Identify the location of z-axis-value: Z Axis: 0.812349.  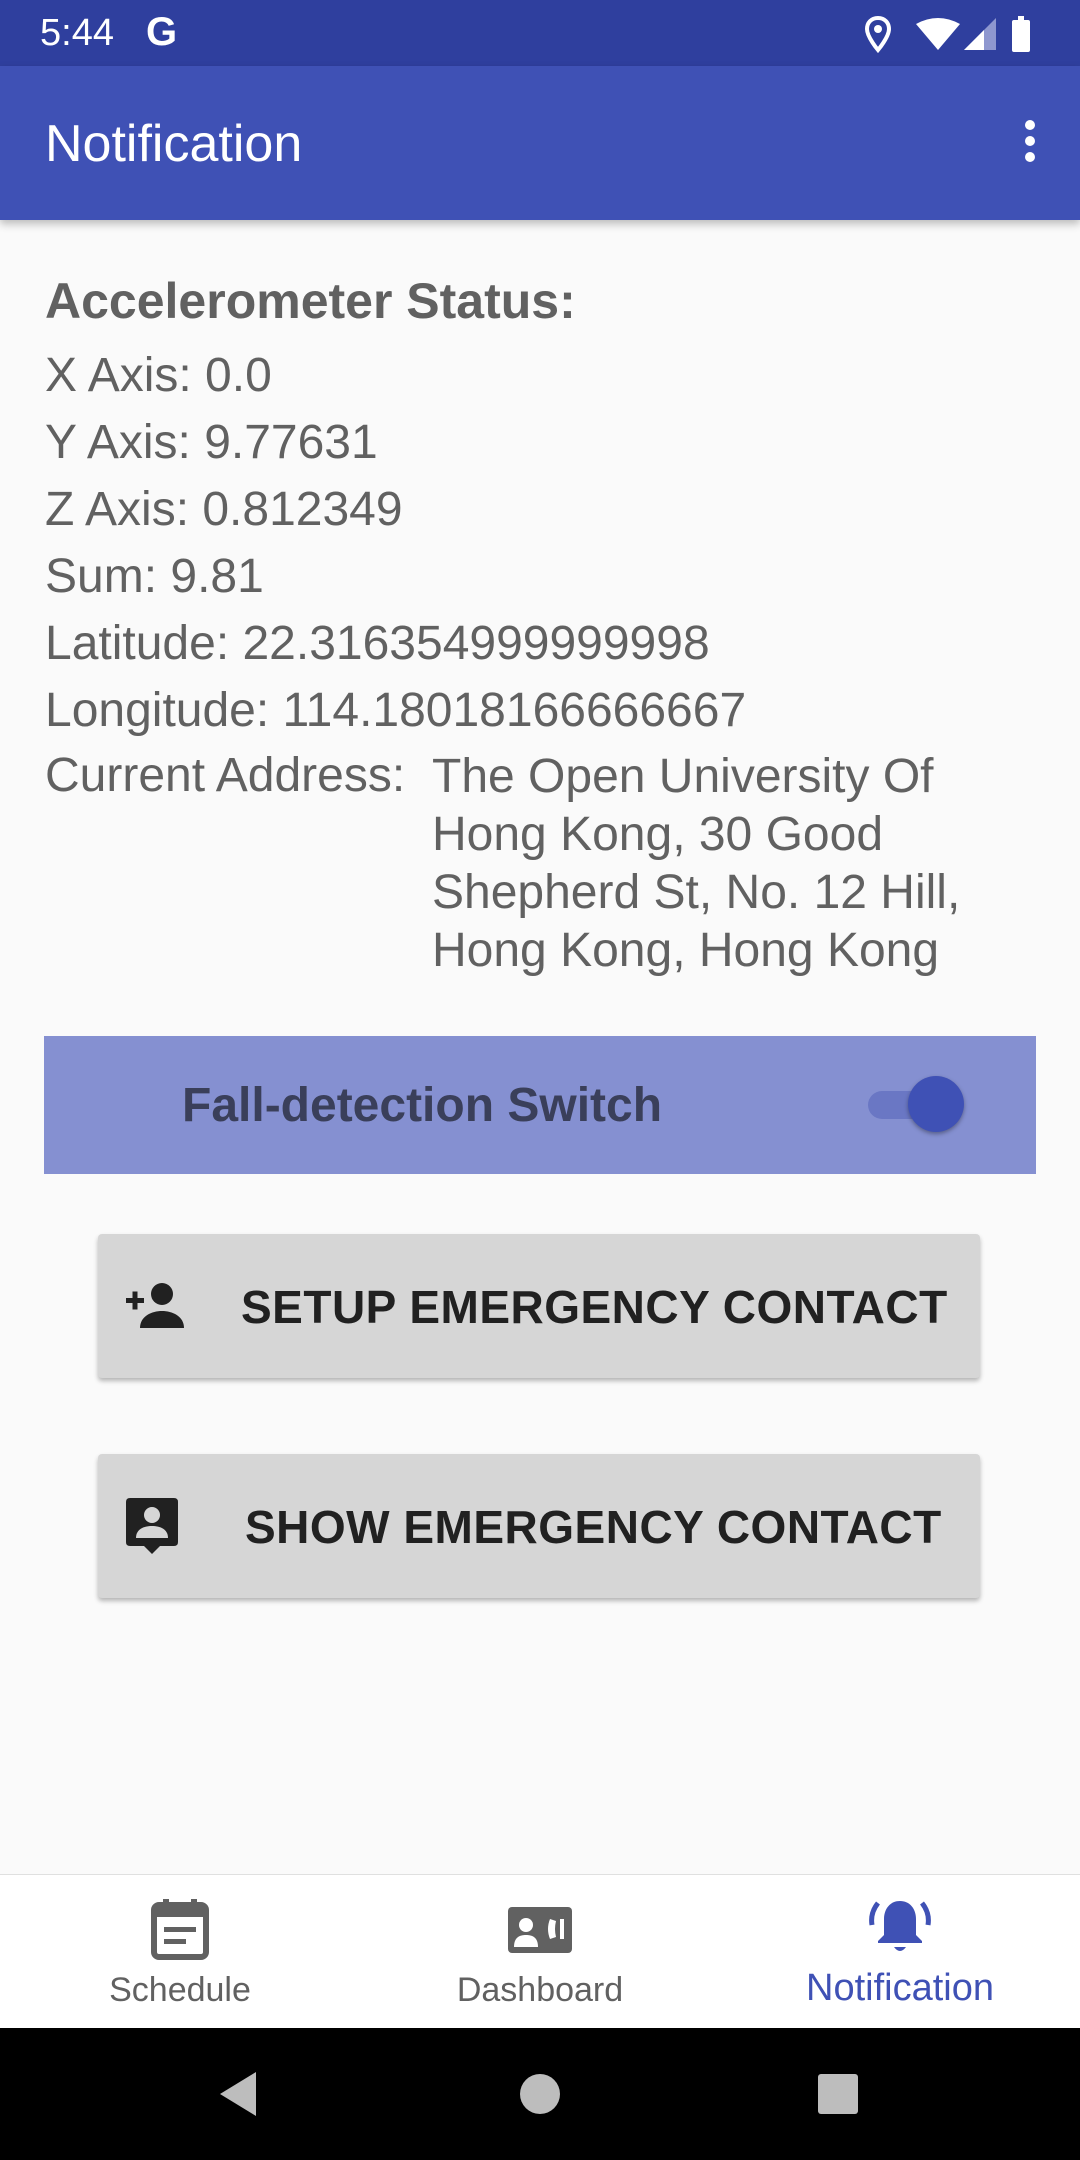
(224, 509).